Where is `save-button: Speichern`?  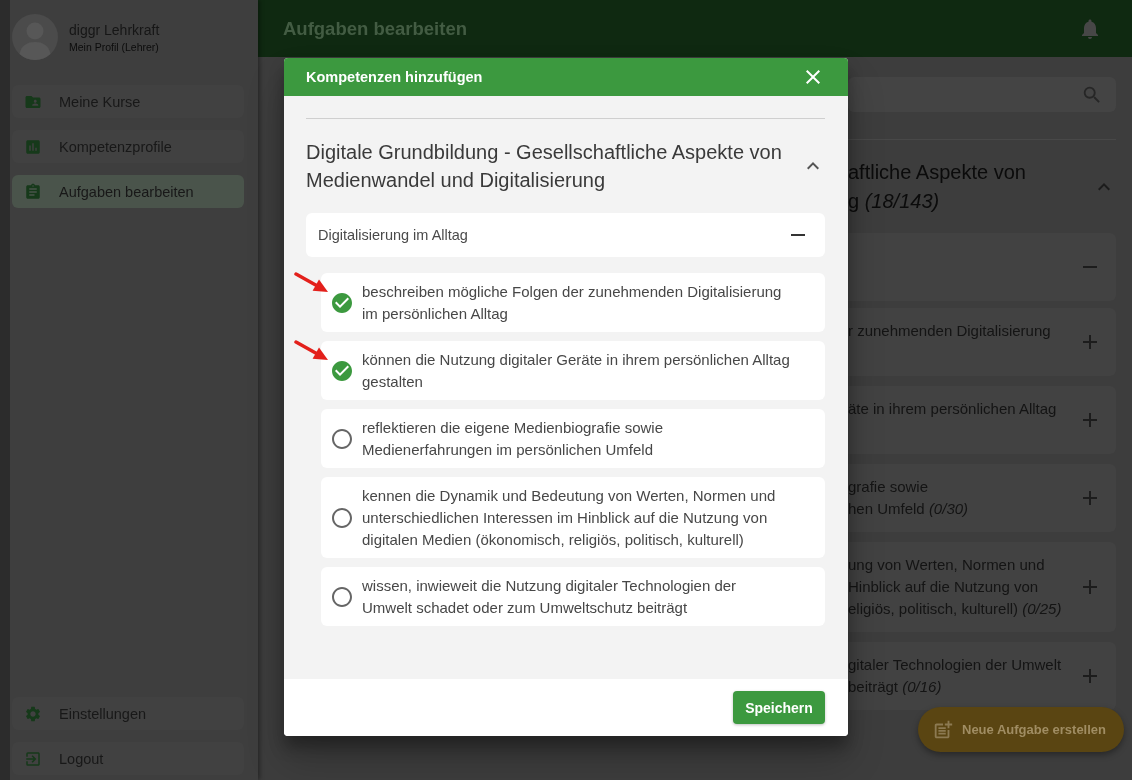 save-button: Speichern is located at coordinates (779, 707).